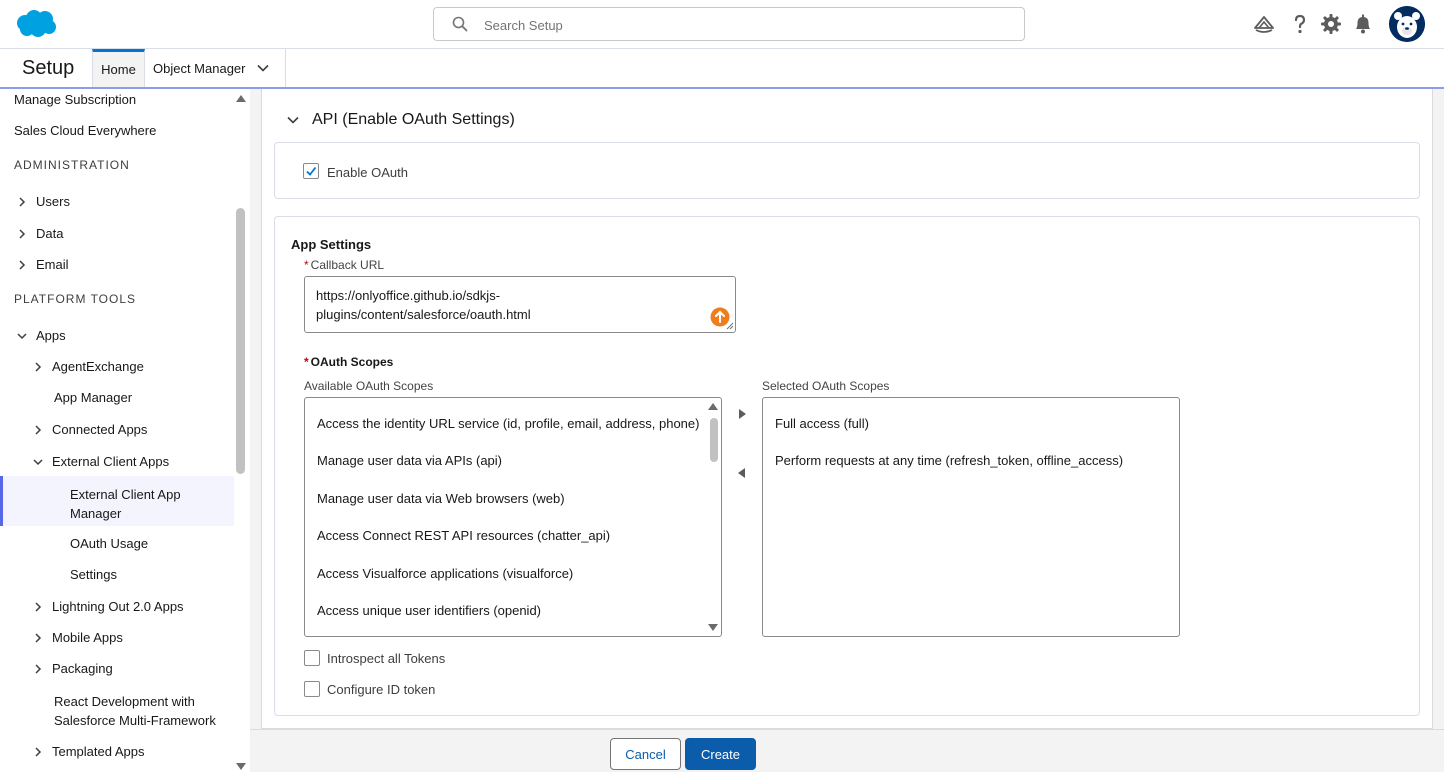 This screenshot has width=1444, height=772. What do you see at coordinates (423, 314) in the screenshot?
I see `callback-url-line: plugins/content/salesforce/oauth.html` at bounding box center [423, 314].